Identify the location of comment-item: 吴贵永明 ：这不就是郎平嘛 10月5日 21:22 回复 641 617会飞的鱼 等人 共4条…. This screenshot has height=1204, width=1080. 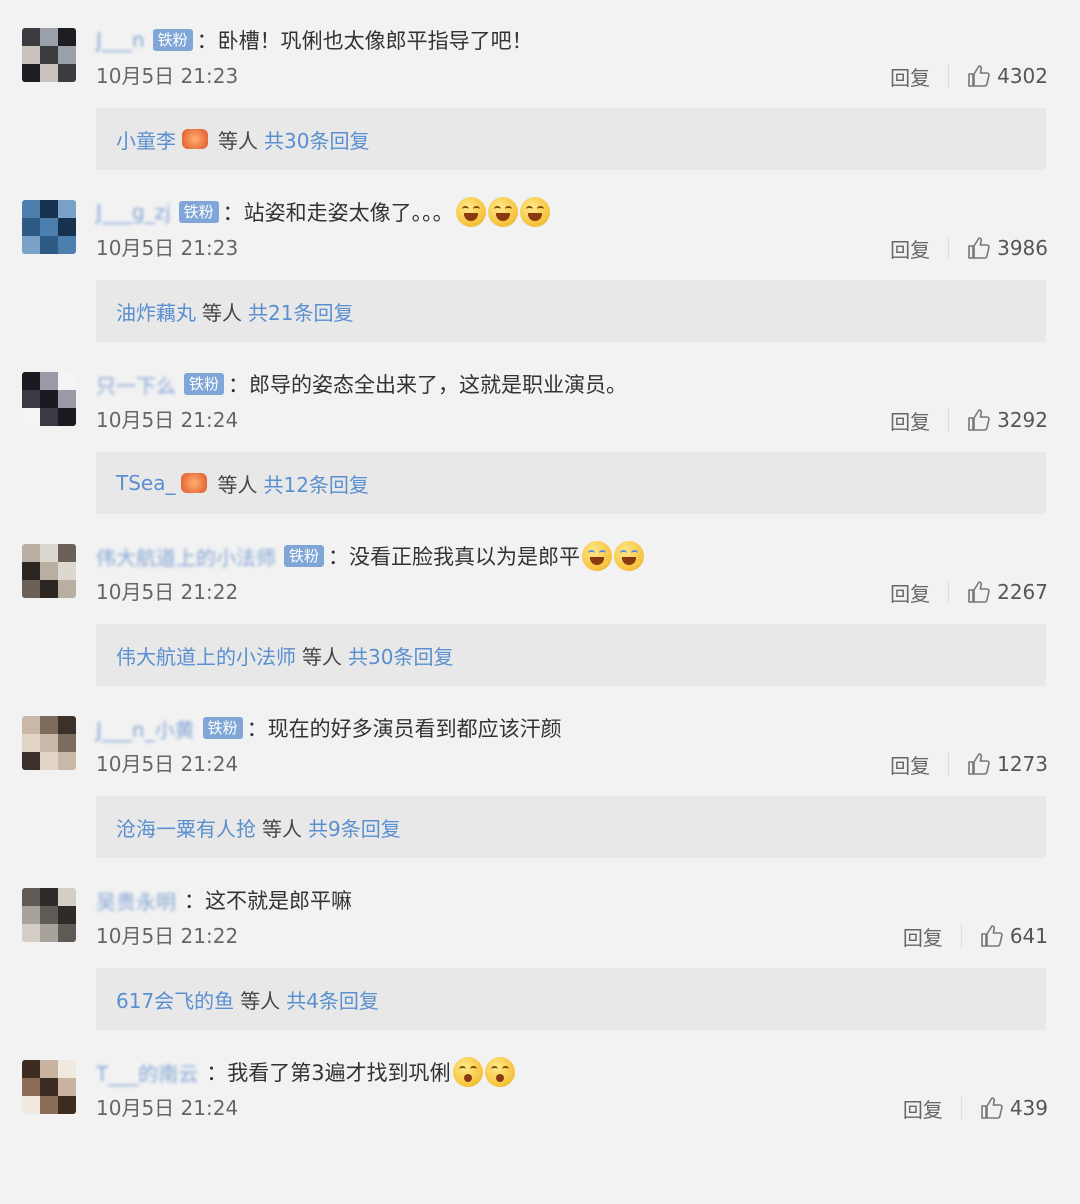
(540, 946).